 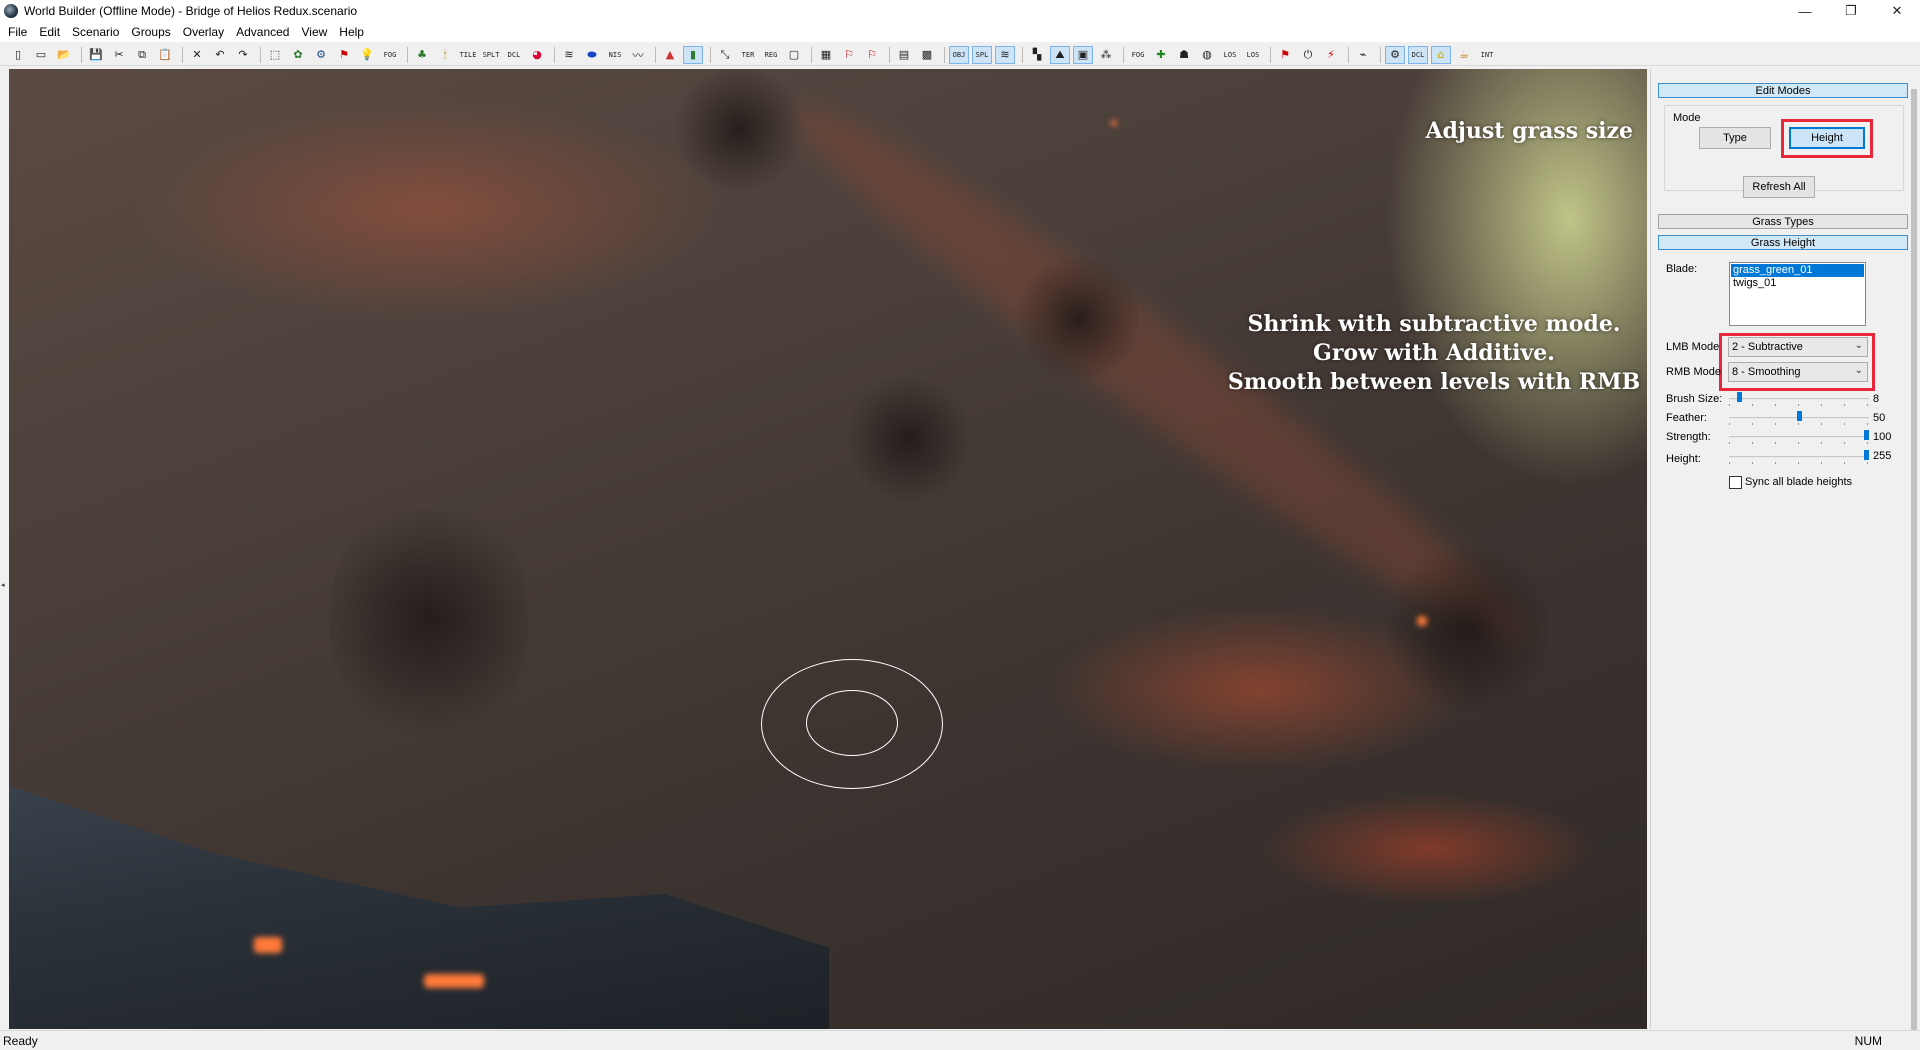 I want to click on strength-slider, so click(x=1799, y=437).